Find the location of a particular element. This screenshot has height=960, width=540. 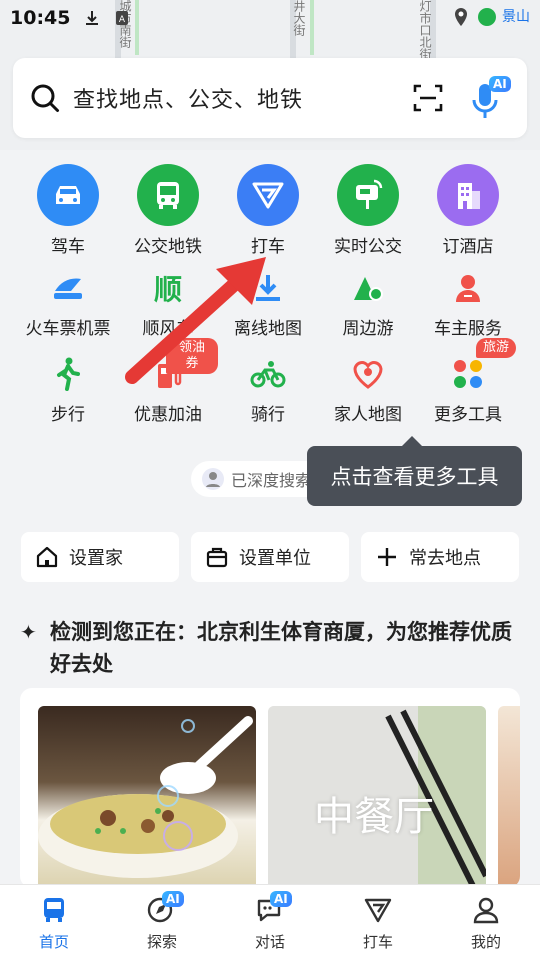

nav-label: 探索 is located at coordinates (161, 942).